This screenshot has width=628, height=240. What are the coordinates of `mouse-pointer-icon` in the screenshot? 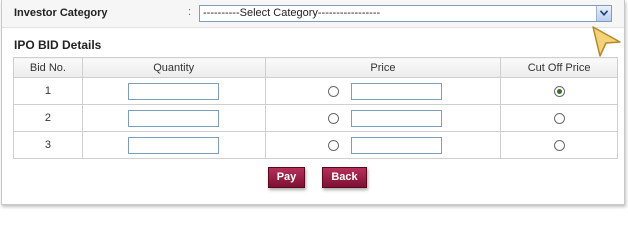 It's located at (606, 41).